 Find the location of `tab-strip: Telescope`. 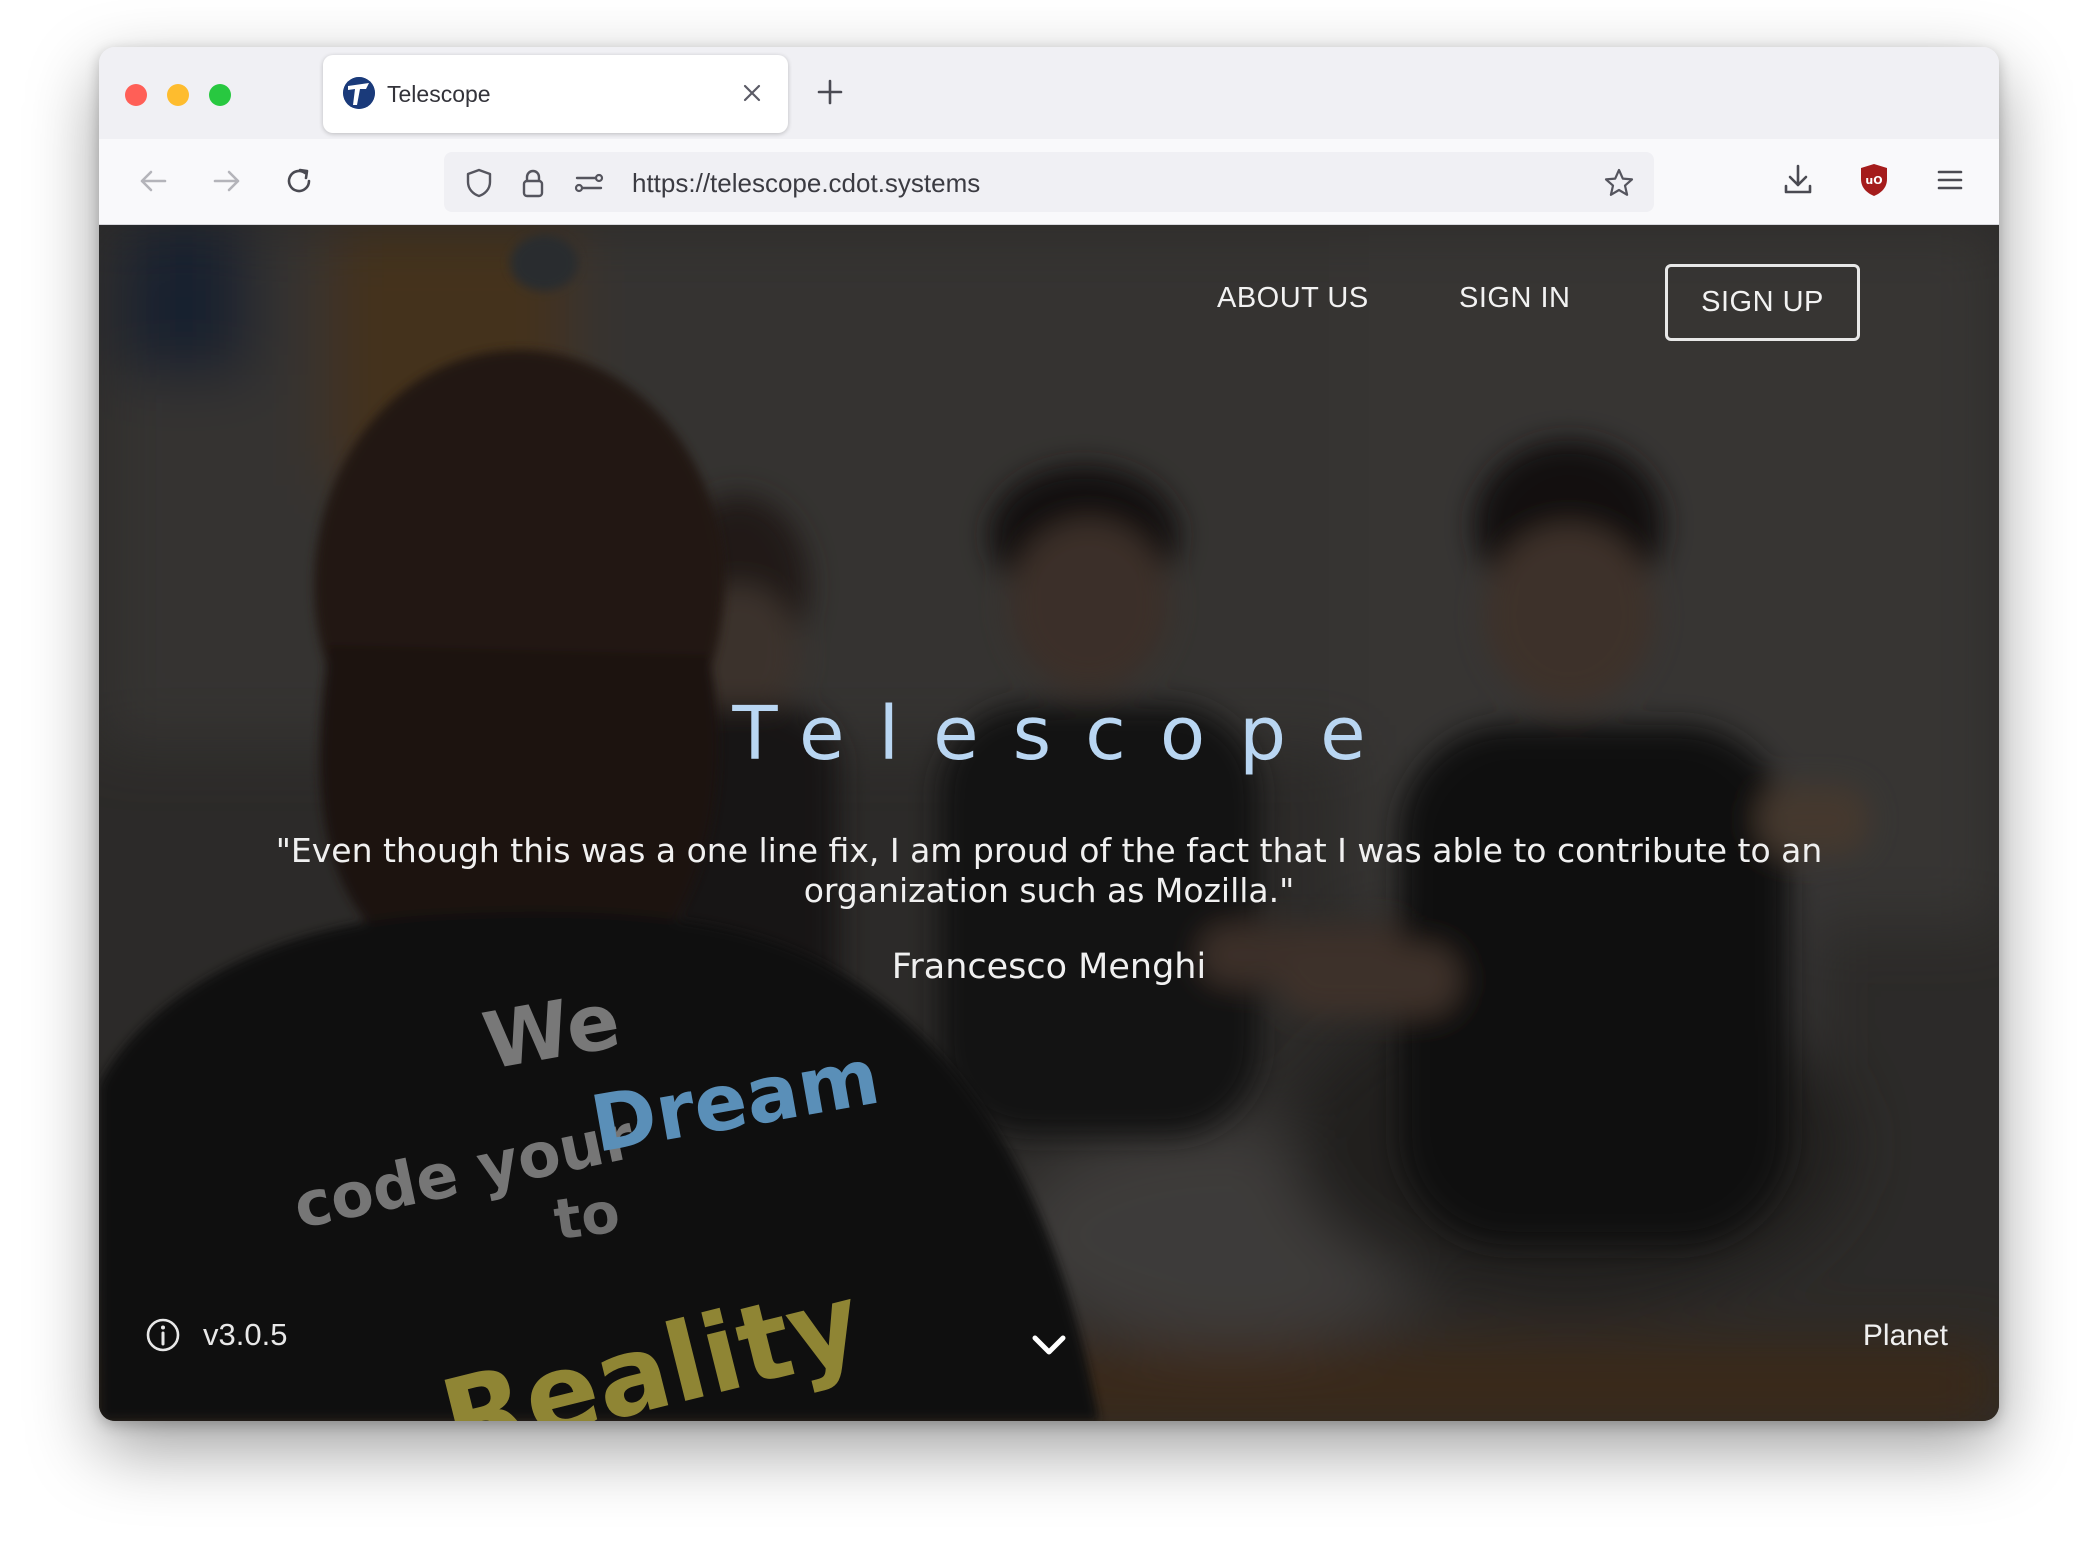

tab-strip: Telescope is located at coordinates (1049, 93).